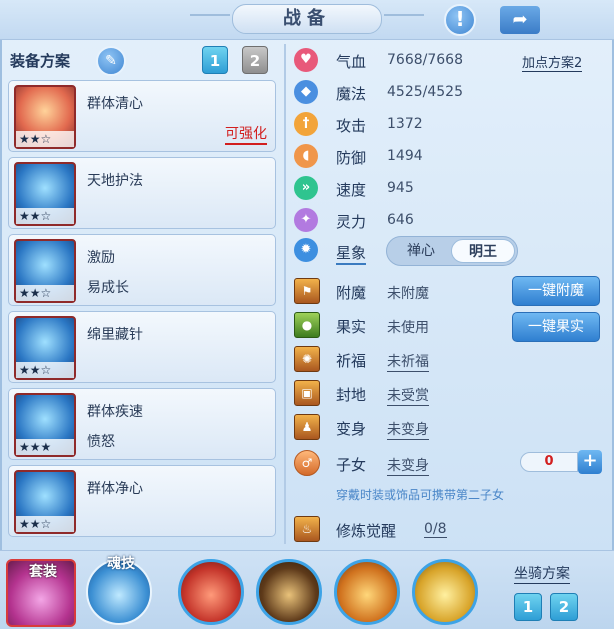  What do you see at coordinates (351, 465) in the screenshot?
I see `feature-label: 子女` at bounding box center [351, 465].